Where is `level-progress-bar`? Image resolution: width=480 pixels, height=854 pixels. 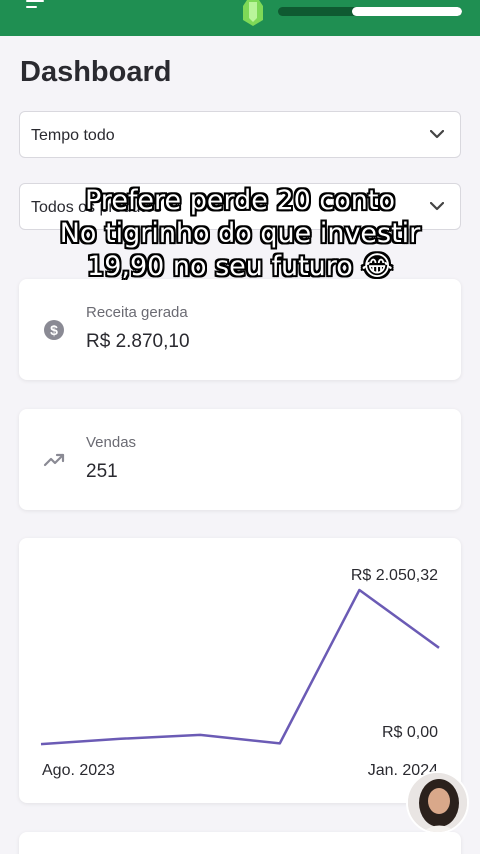 level-progress-bar is located at coordinates (370, 11).